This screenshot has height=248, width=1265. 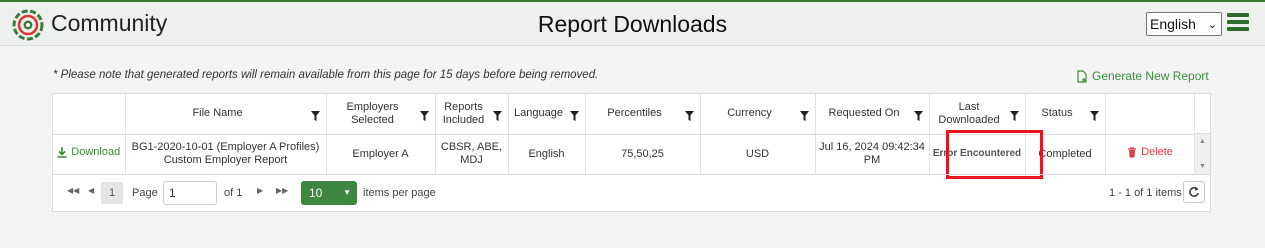 What do you see at coordinates (62, 153) in the screenshot?
I see `download-icon` at bounding box center [62, 153].